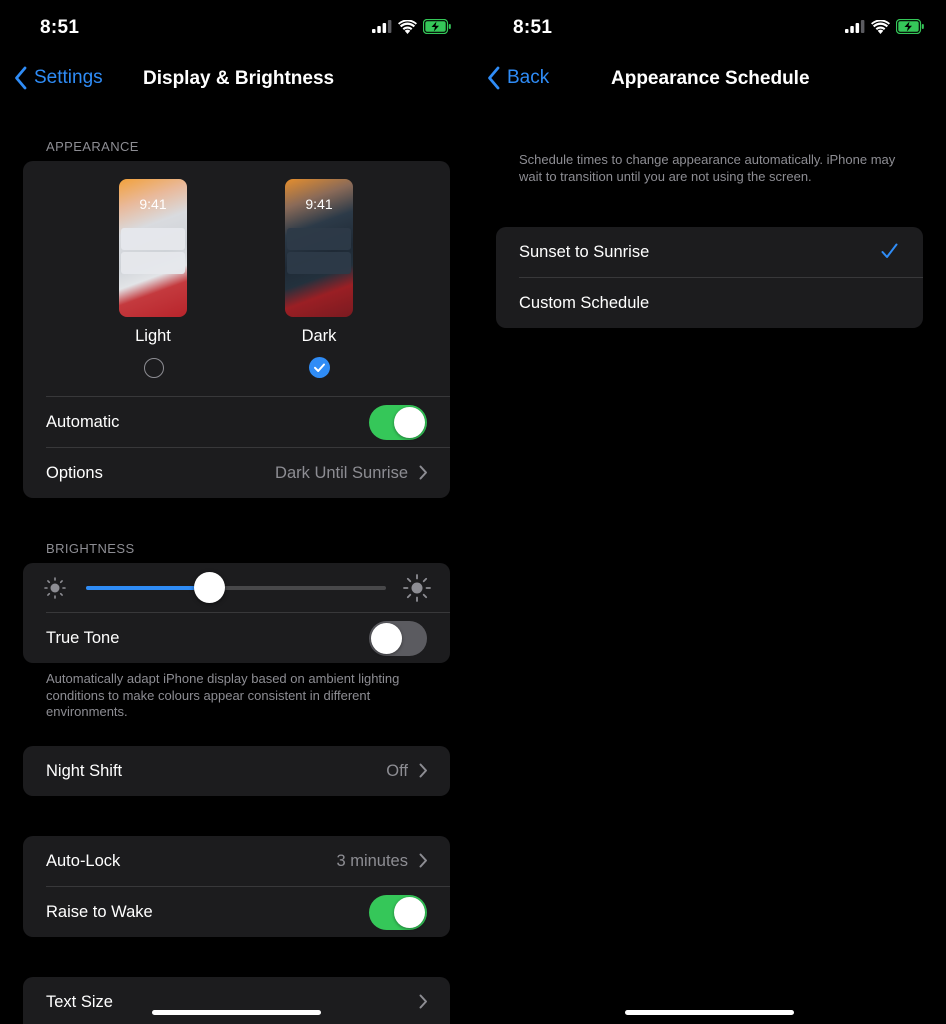 The height and width of the screenshot is (1024, 946). What do you see at coordinates (236, 912) in the screenshot?
I see `raise-to-wake-row: Raise to Wake` at bounding box center [236, 912].